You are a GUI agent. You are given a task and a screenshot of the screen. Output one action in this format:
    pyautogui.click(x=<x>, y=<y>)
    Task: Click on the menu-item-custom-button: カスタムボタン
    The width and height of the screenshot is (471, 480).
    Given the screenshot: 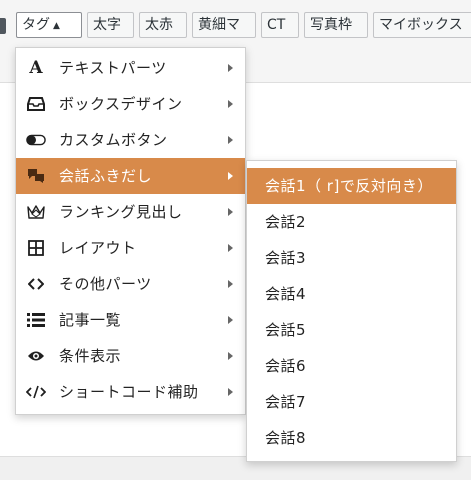 What is the action you would take?
    pyautogui.click(x=130, y=140)
    